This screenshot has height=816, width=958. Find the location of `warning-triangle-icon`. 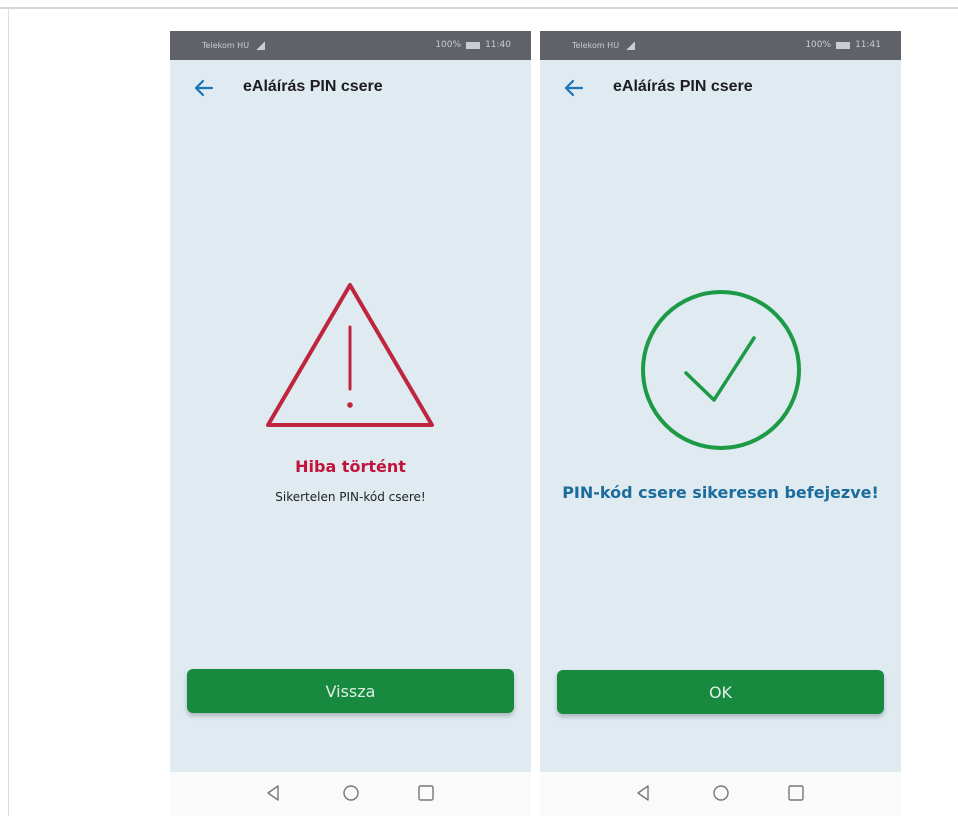

warning-triangle-icon is located at coordinates (350, 355).